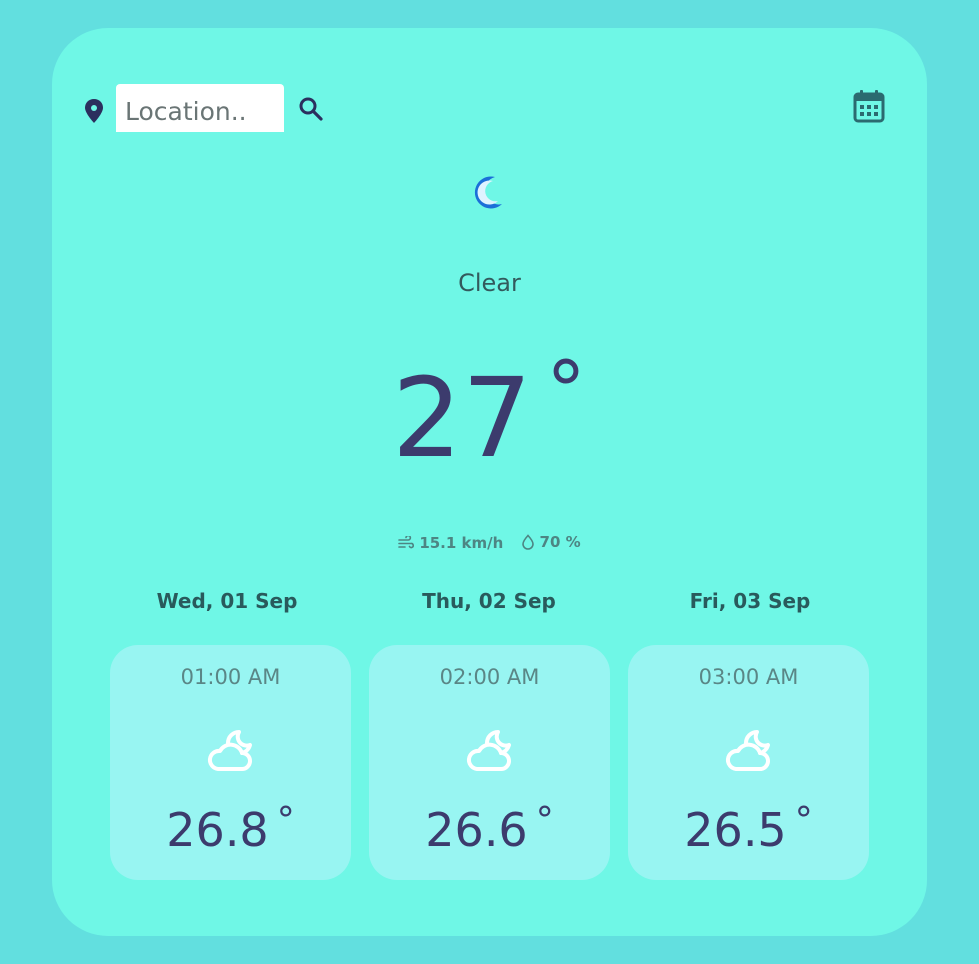  What do you see at coordinates (750, 601) in the screenshot?
I see `forecast-day-label: Fri, 03 Sep` at bounding box center [750, 601].